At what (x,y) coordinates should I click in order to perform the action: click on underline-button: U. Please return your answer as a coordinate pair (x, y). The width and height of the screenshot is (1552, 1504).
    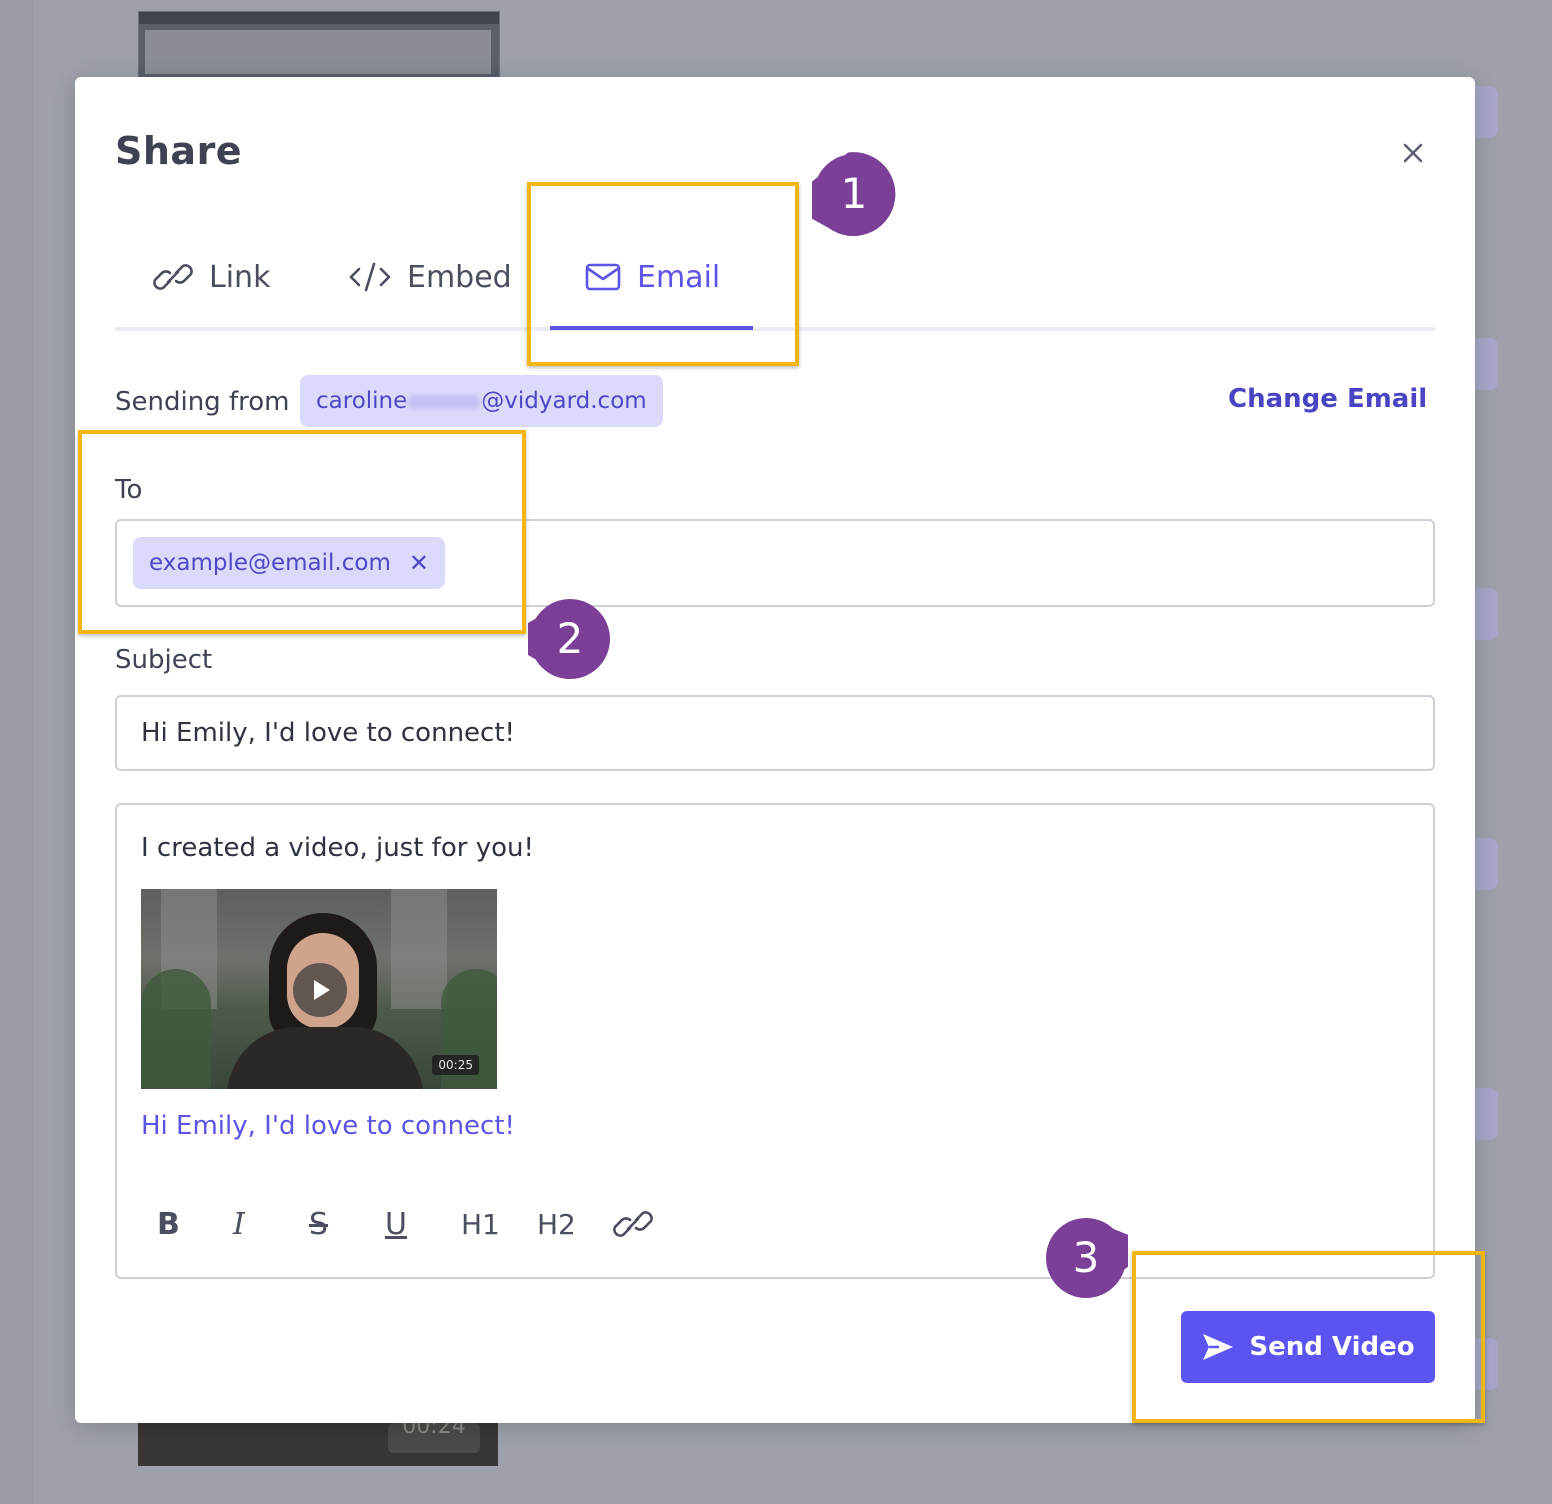
    Looking at the image, I should click on (423, 1224).